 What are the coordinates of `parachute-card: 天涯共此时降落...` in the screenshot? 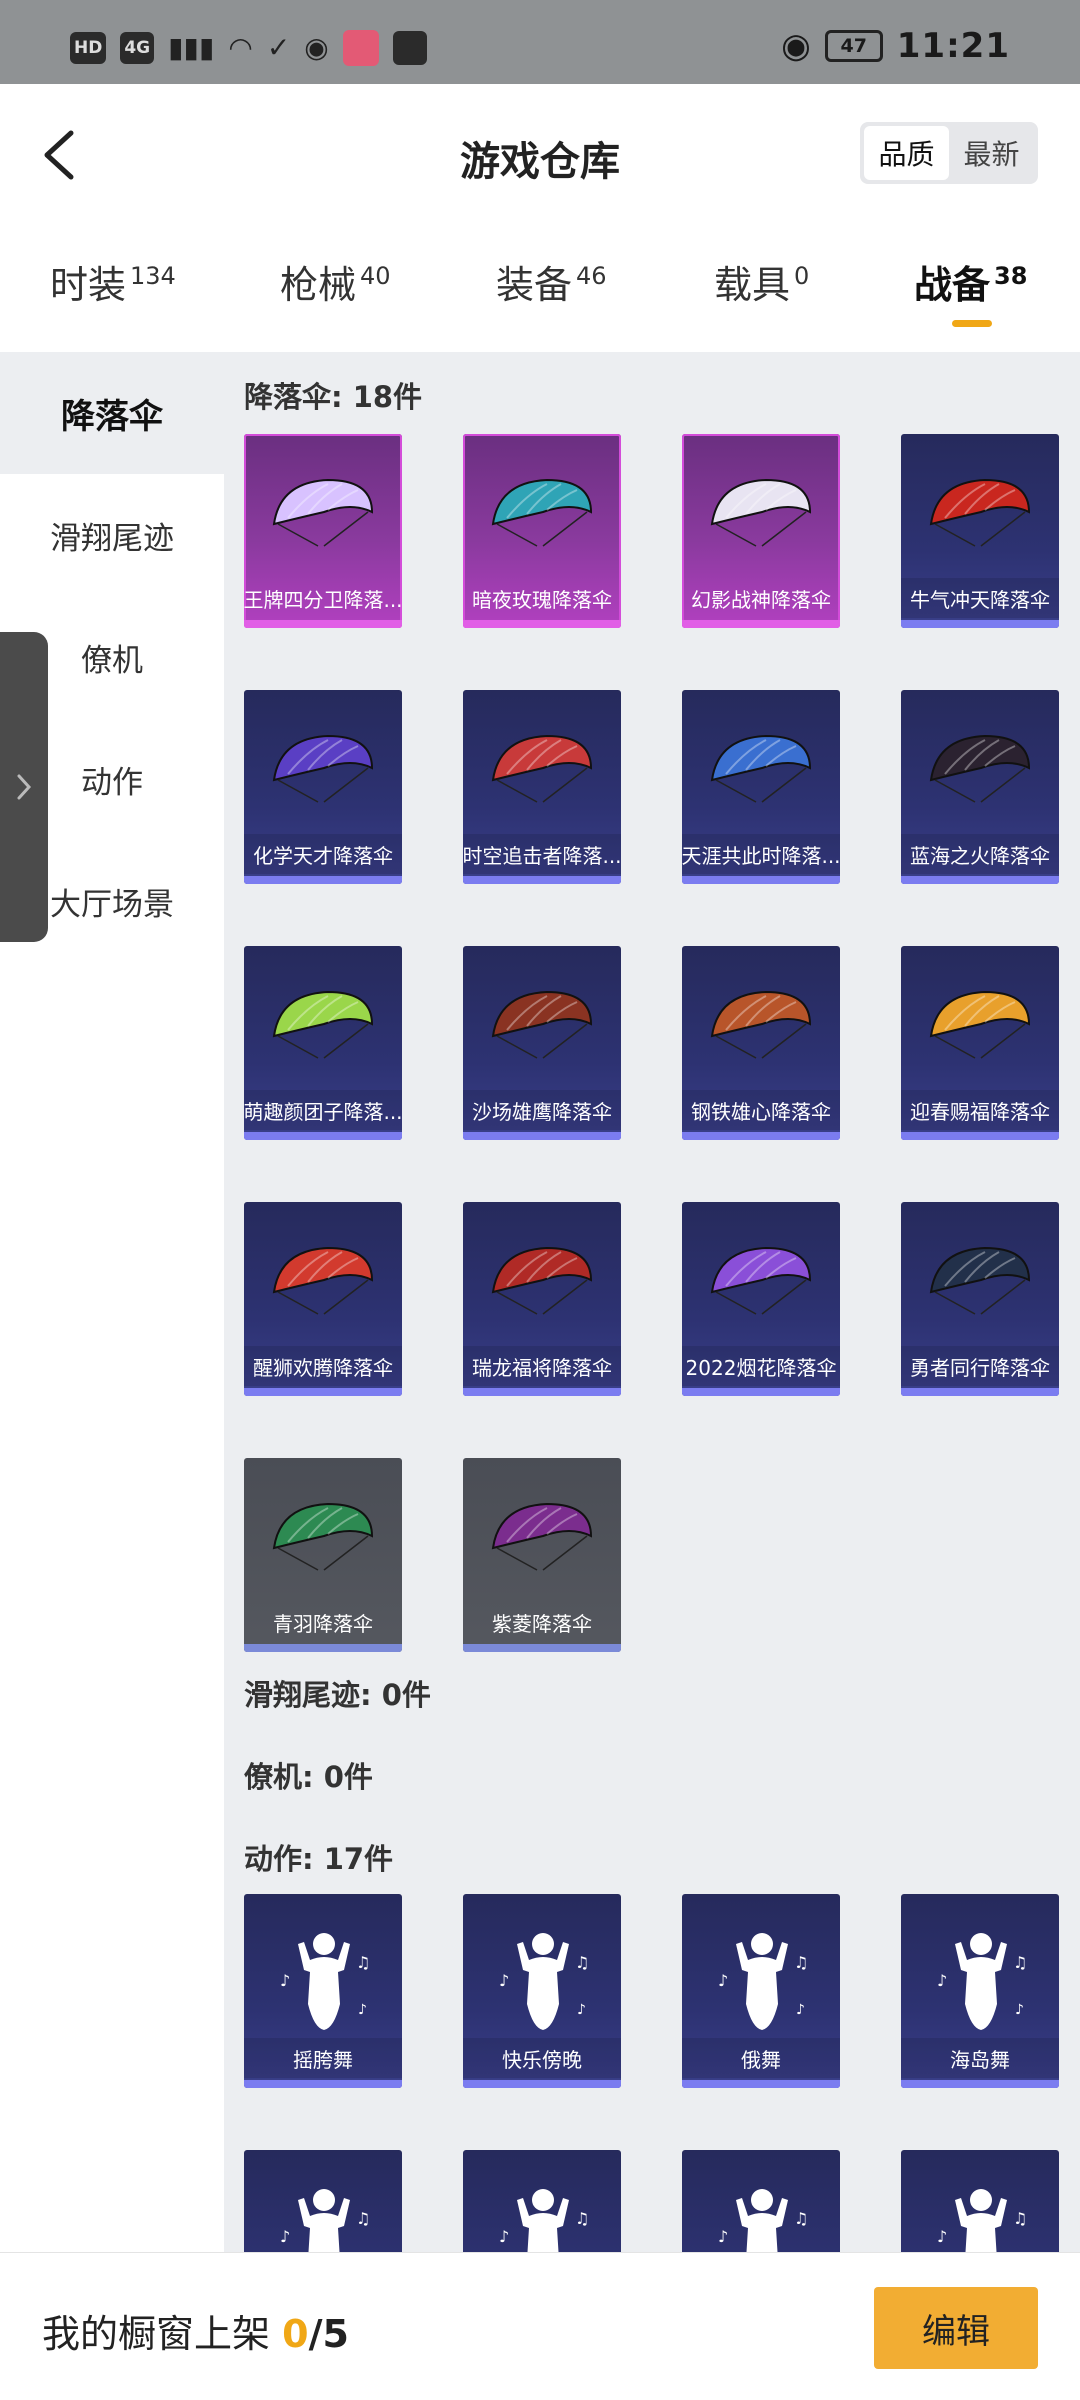 It's located at (761, 787).